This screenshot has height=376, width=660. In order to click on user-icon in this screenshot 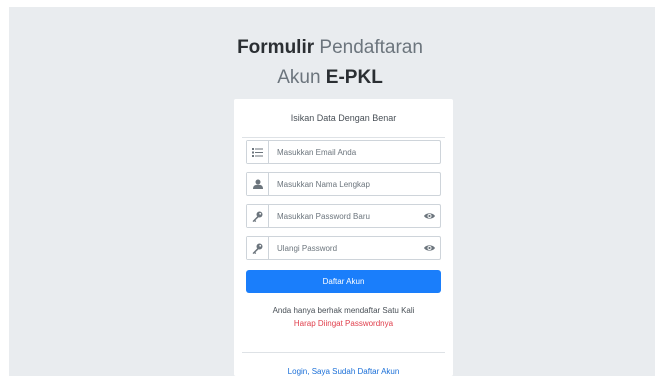, I will do `click(258, 184)`.